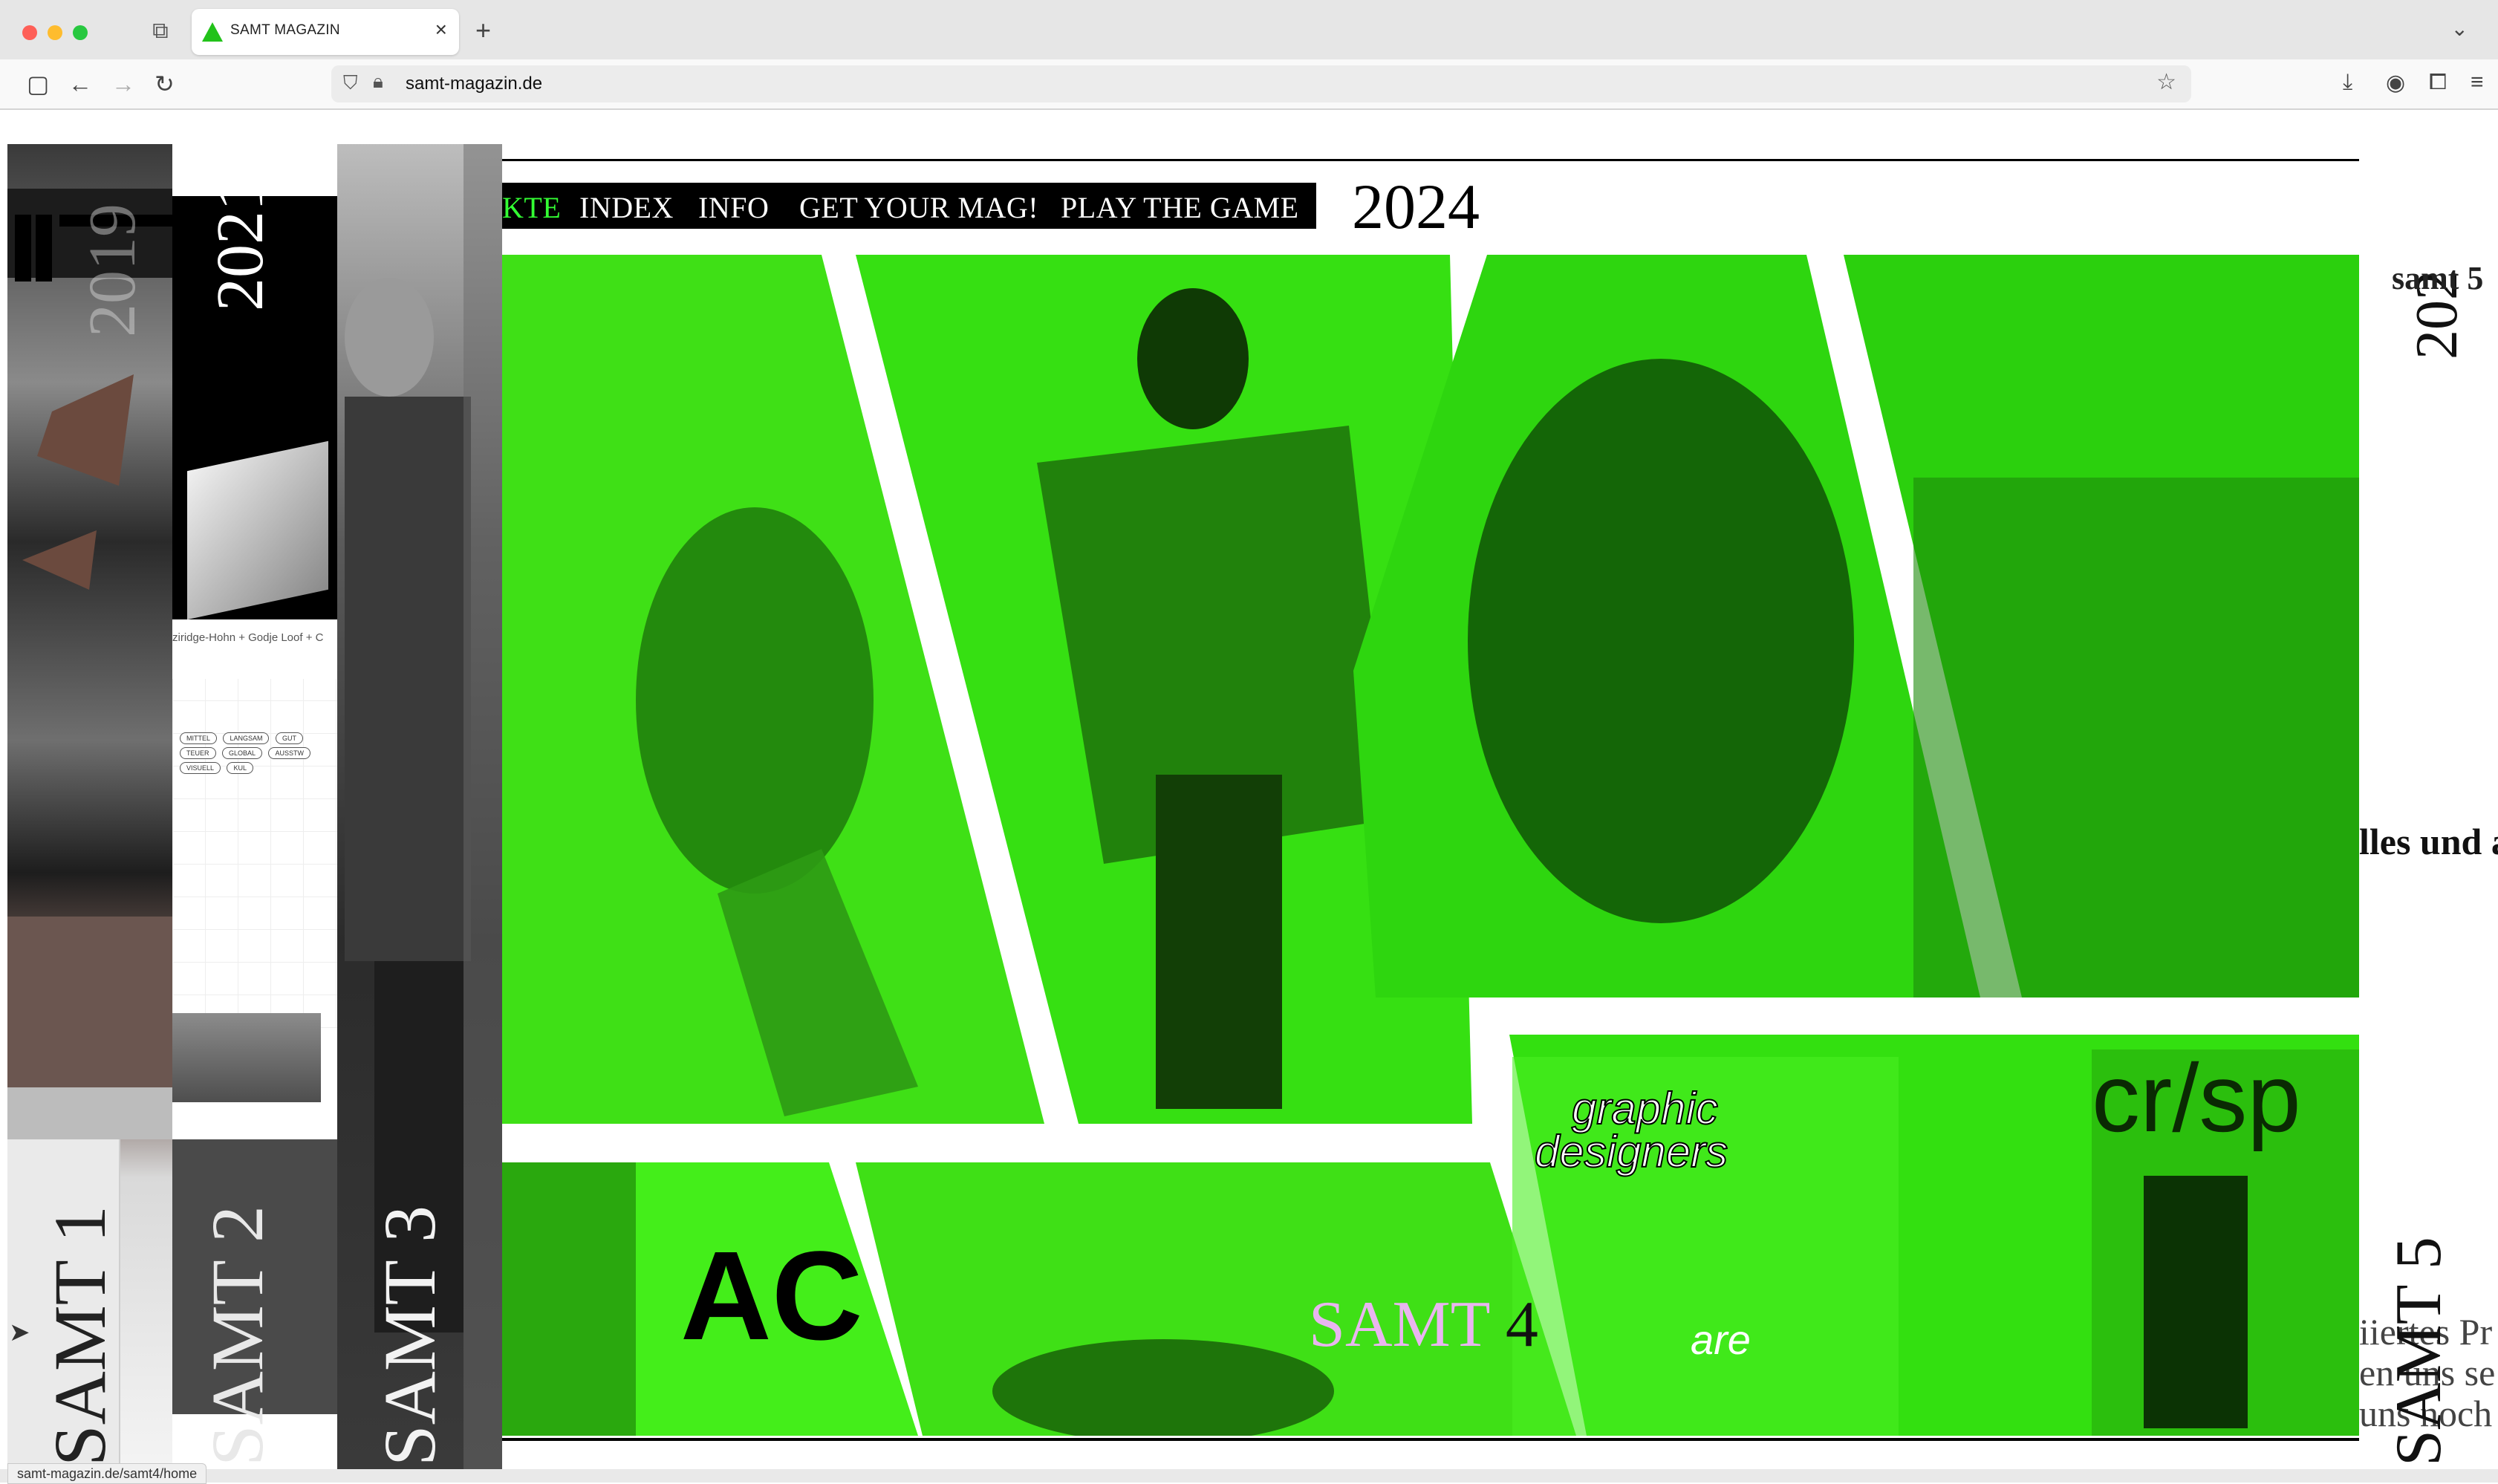  What do you see at coordinates (123, 84) in the screenshot?
I see `forward-arrow-icon: →` at bounding box center [123, 84].